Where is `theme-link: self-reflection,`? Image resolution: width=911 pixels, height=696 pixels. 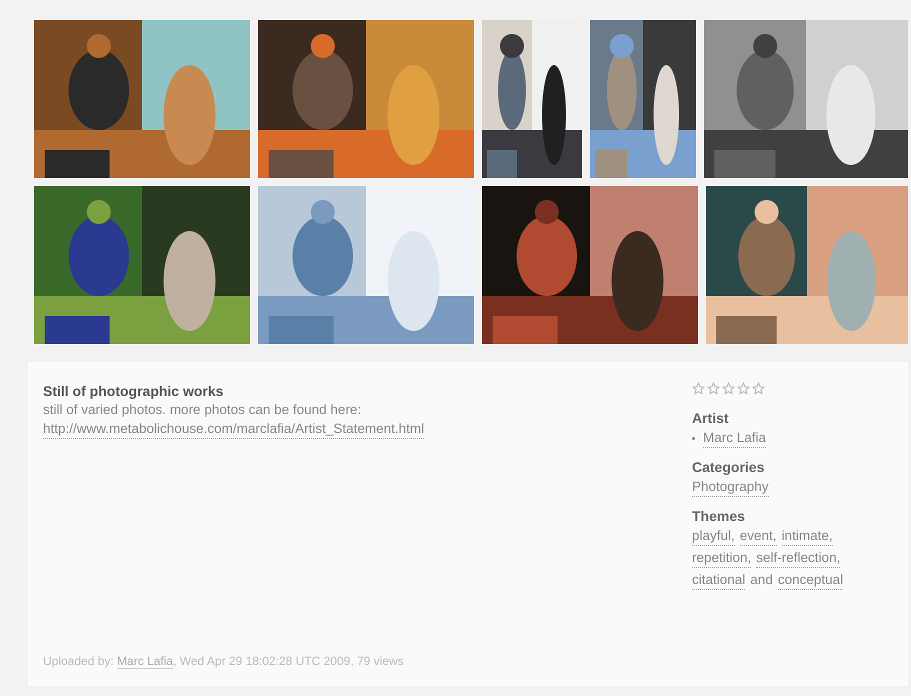
theme-link: self-reflection, is located at coordinates (798, 558).